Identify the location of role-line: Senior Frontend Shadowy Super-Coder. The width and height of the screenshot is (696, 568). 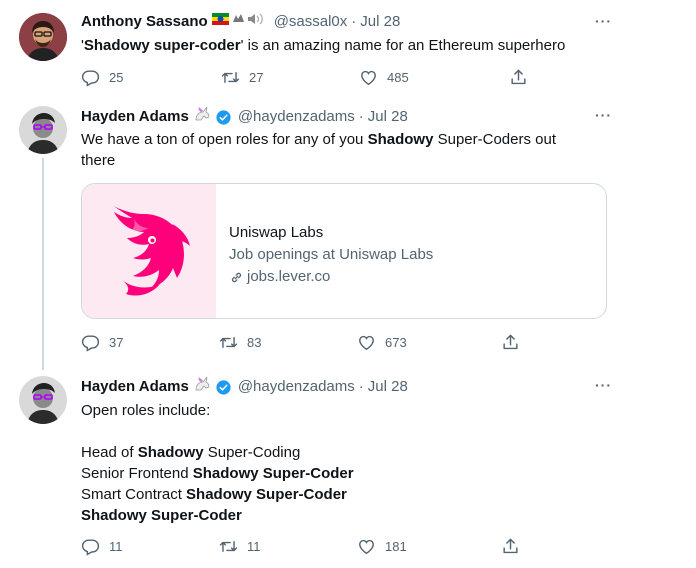
(341, 473).